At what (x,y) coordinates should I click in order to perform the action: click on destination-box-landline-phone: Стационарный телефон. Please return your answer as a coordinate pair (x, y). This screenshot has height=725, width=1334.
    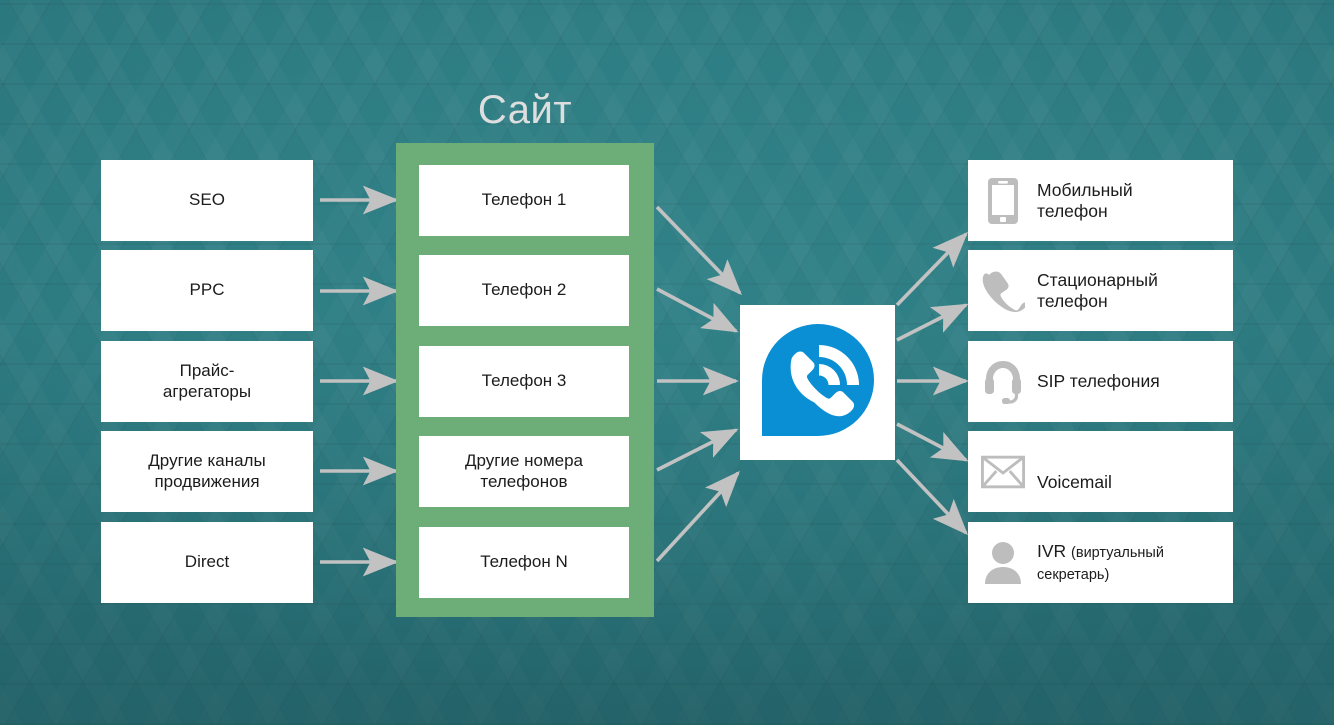
    Looking at the image, I should click on (1100, 290).